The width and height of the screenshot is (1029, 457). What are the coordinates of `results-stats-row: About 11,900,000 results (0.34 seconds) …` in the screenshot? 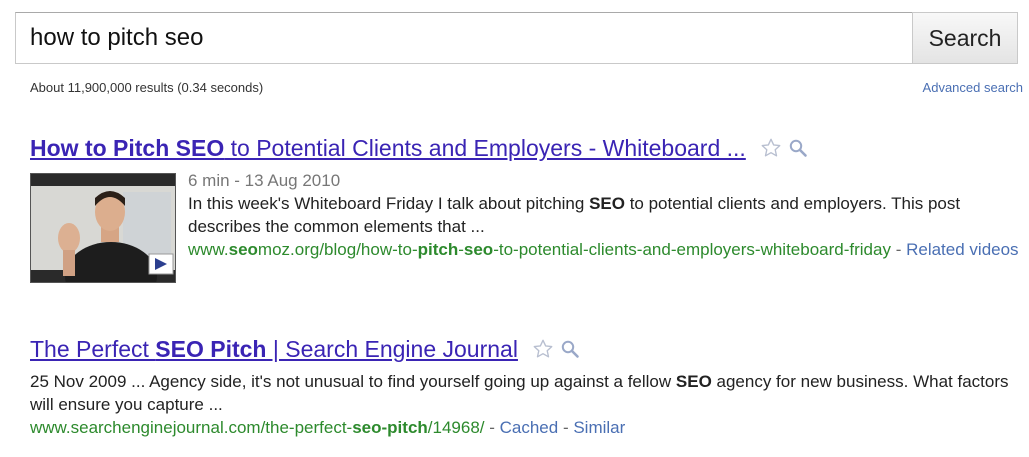 It's located at (526, 89).